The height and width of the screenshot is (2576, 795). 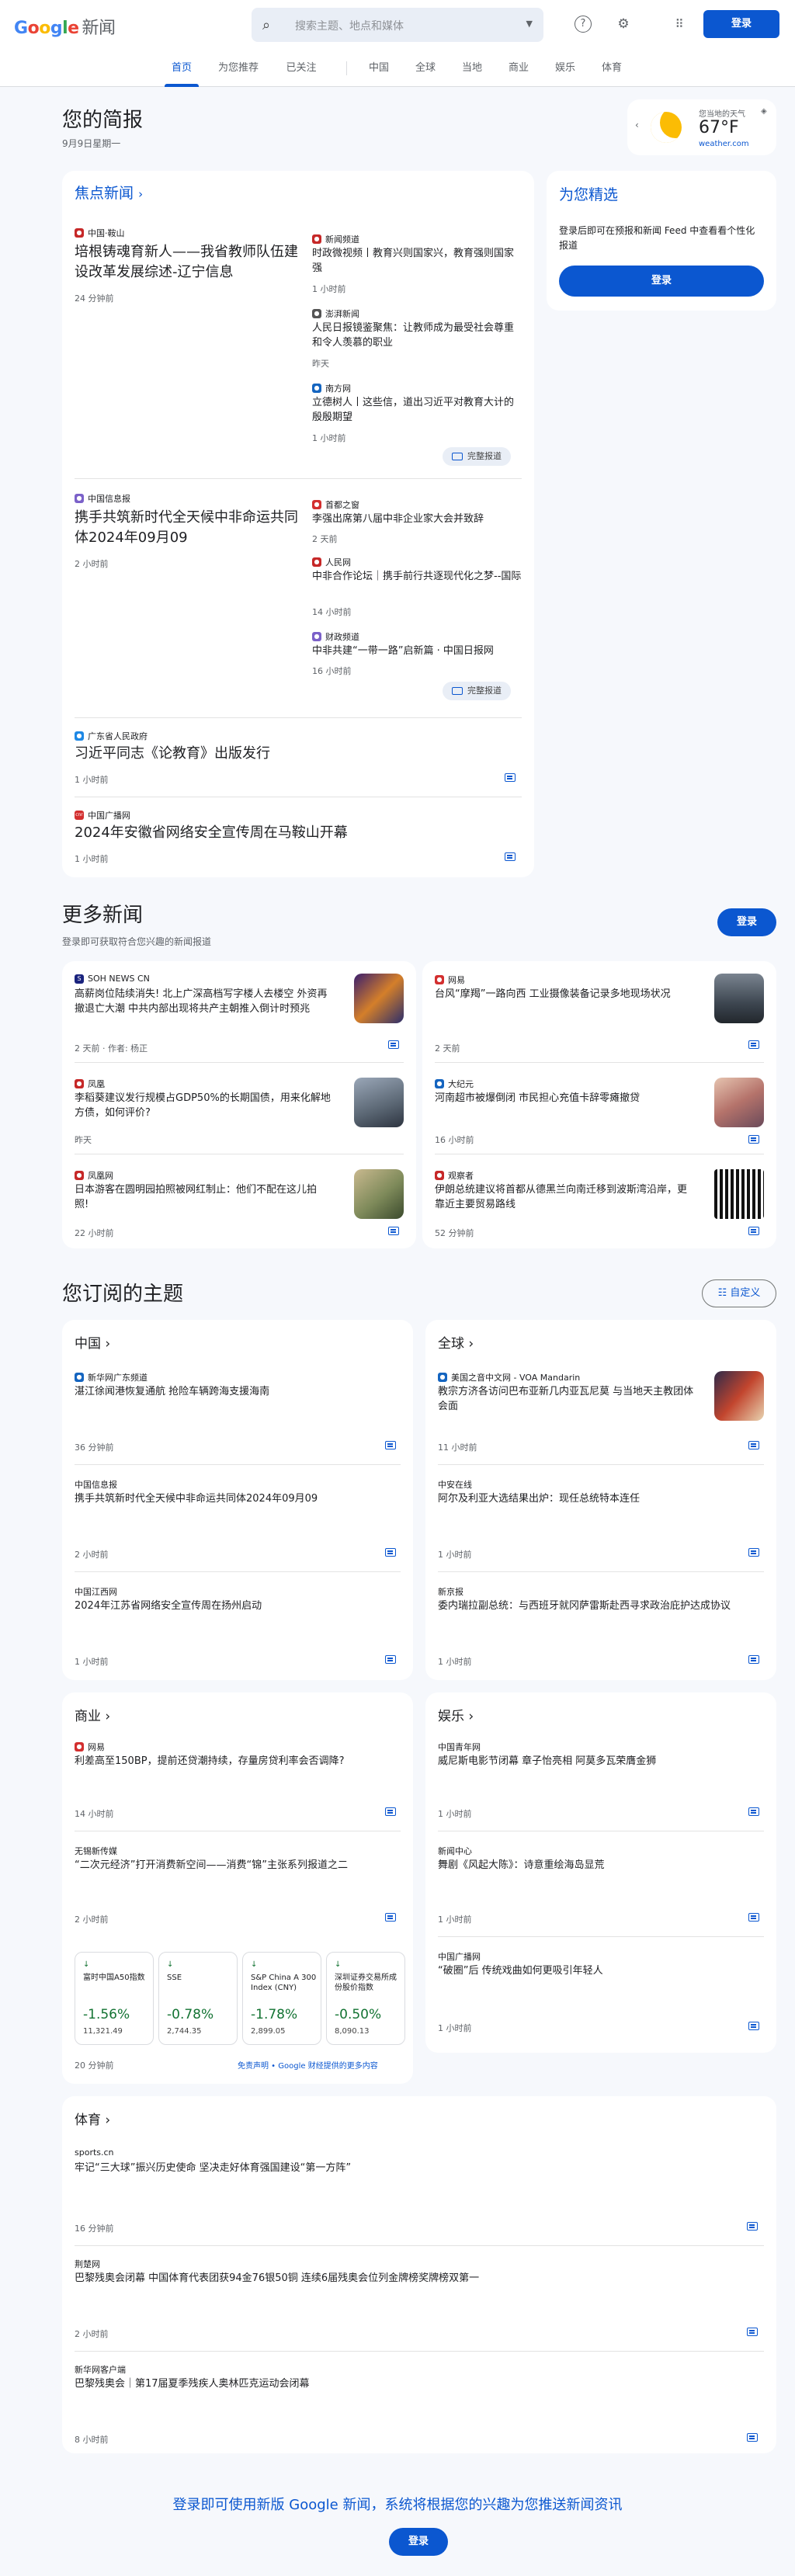 I want to click on tab-home: 首页, so click(x=182, y=68).